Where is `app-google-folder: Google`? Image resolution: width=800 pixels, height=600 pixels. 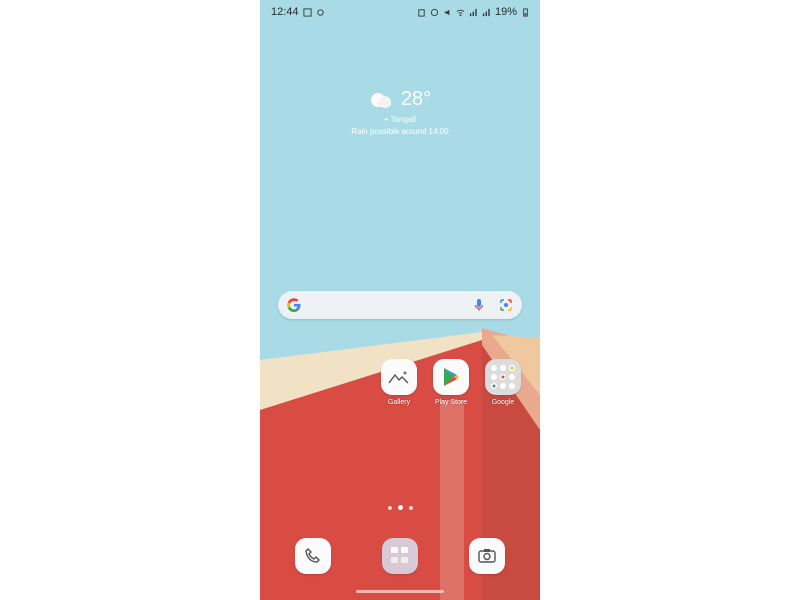
app-google-folder: Google is located at coordinates (503, 382).